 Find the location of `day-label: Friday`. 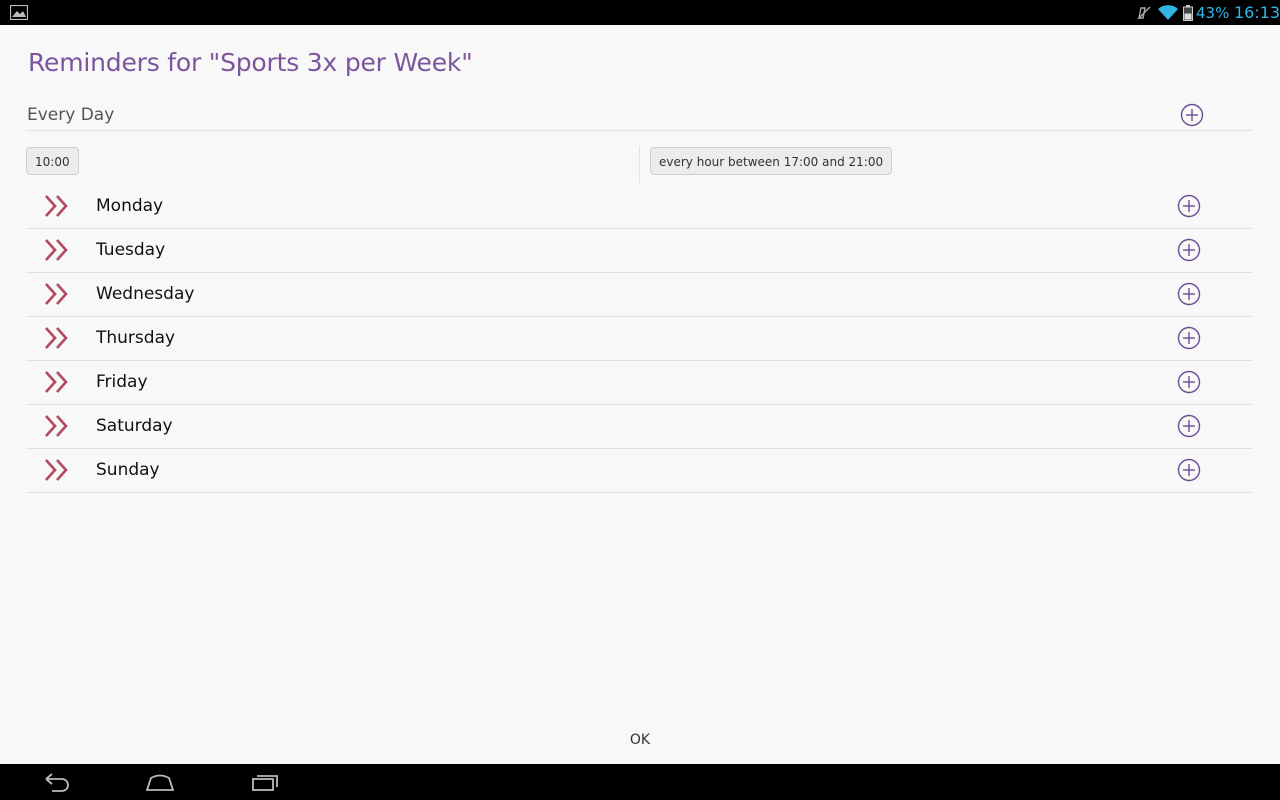

day-label: Friday is located at coordinates (122, 382).